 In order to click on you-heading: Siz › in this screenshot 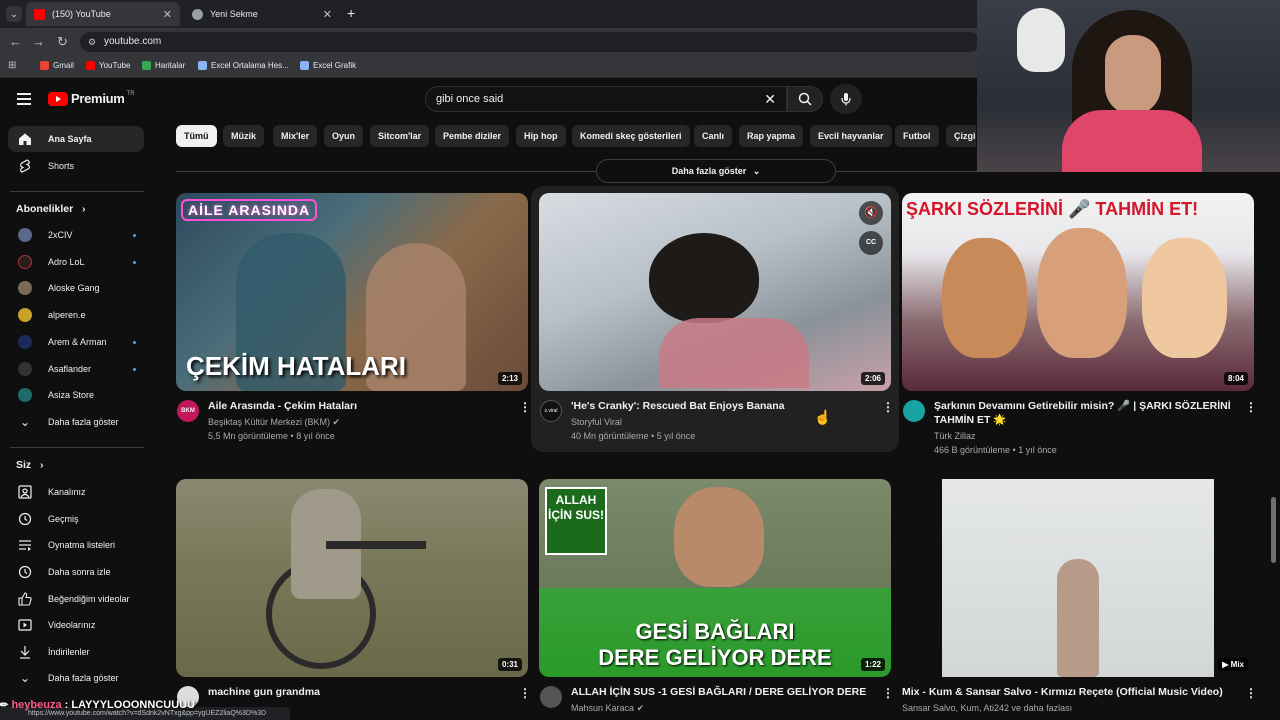, I will do `click(29, 465)`.